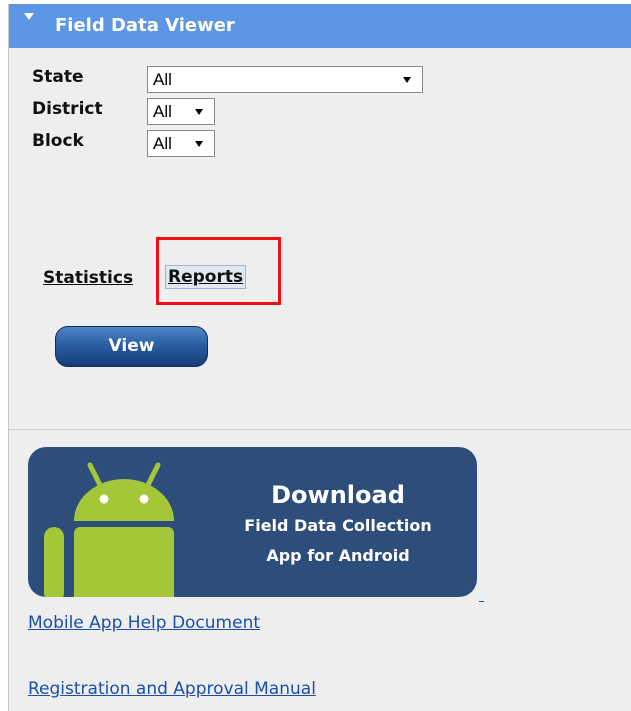  What do you see at coordinates (481, 601) in the screenshot?
I see `banner-link-underline` at bounding box center [481, 601].